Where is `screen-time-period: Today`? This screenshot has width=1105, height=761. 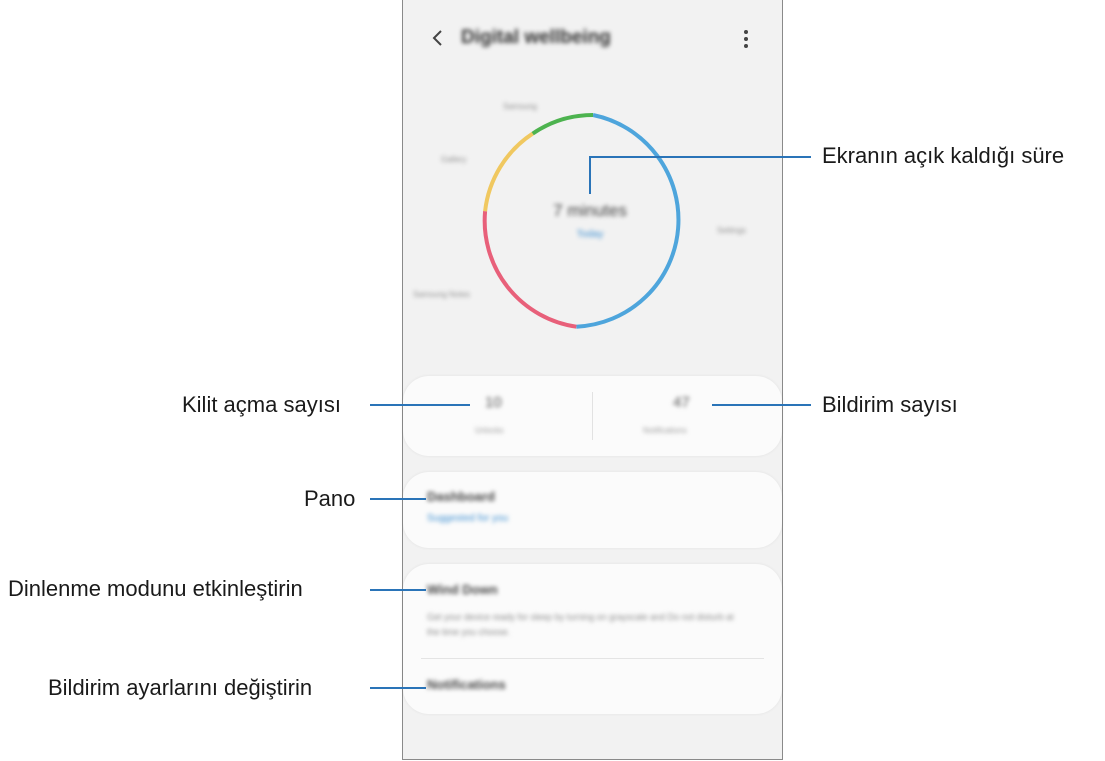
screen-time-period: Today is located at coordinates (590, 234).